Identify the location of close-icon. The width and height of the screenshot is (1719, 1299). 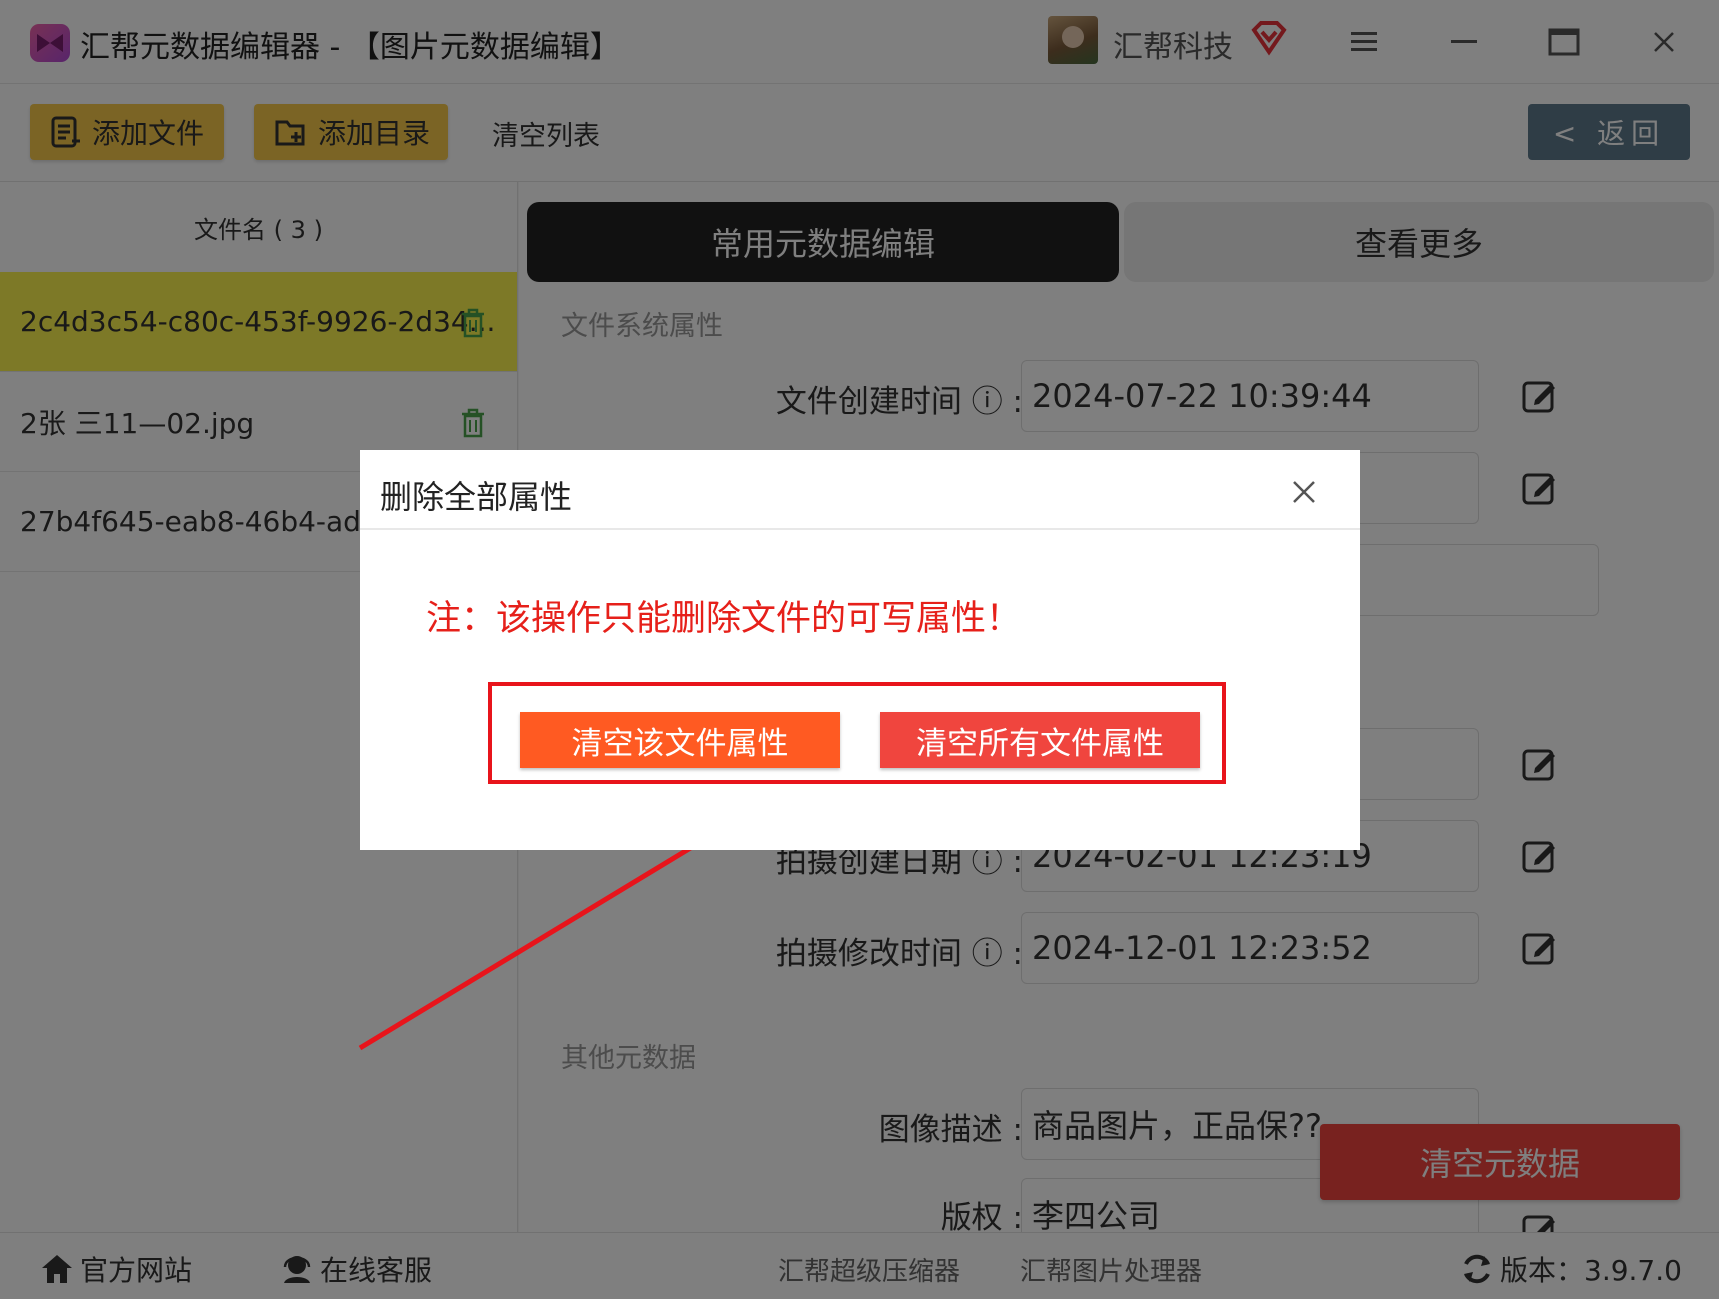
(1304, 492).